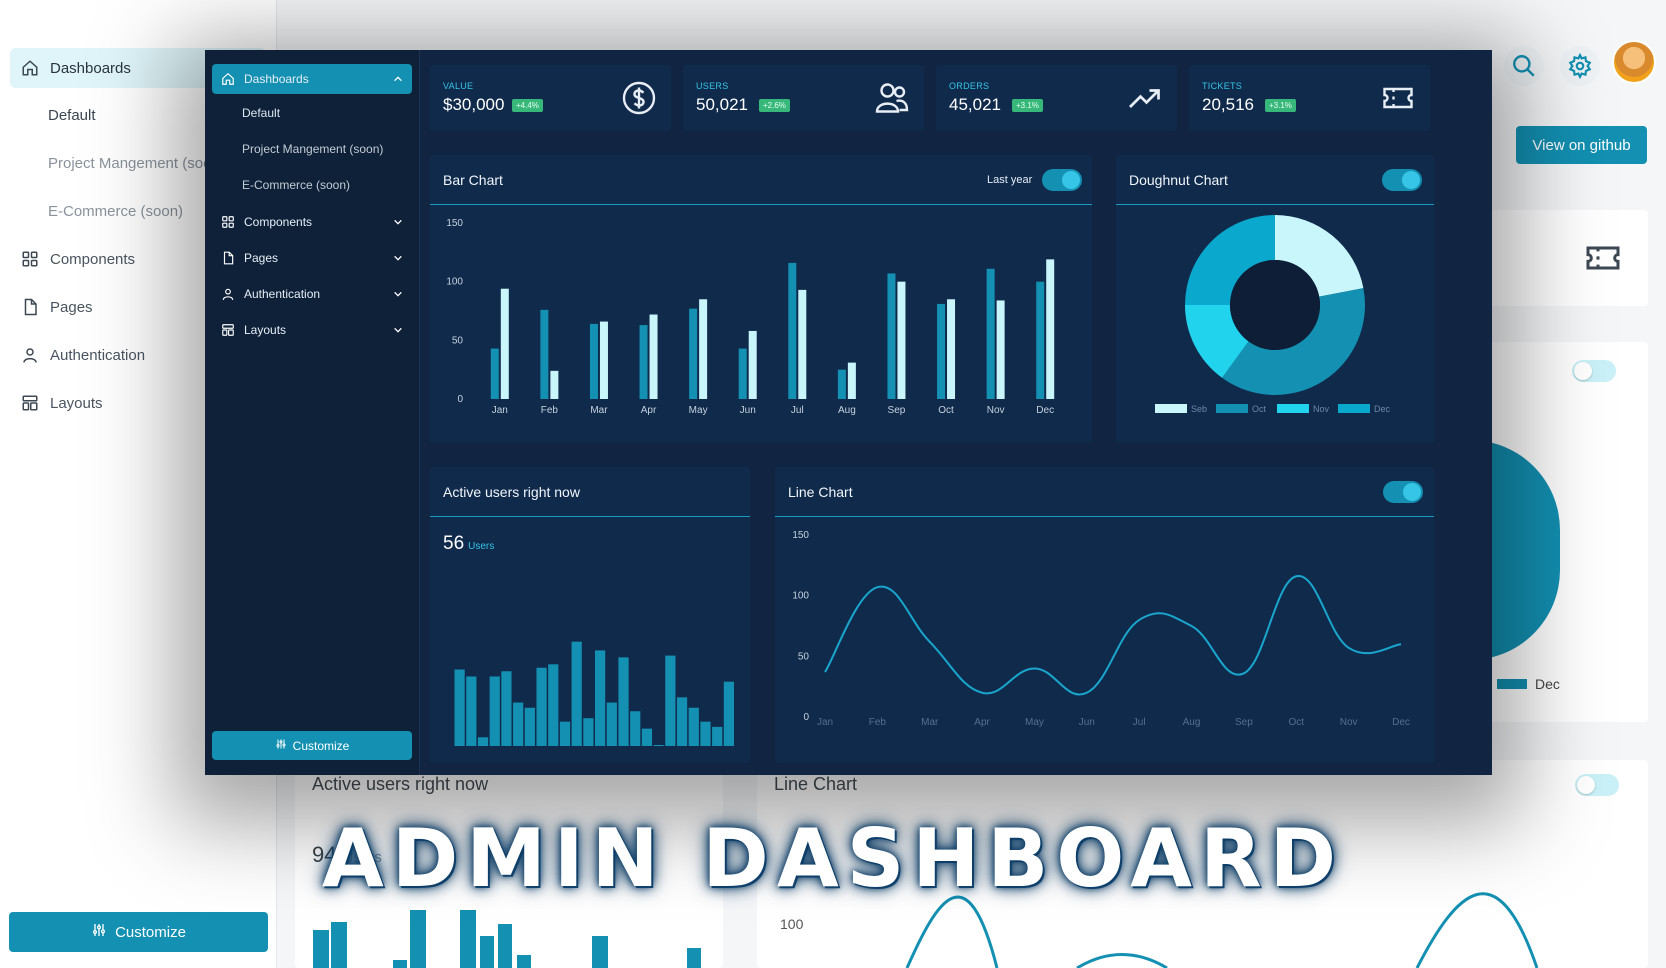 Image resolution: width=1666 pixels, height=968 pixels. I want to click on y-tick-label: 50, so click(804, 656).